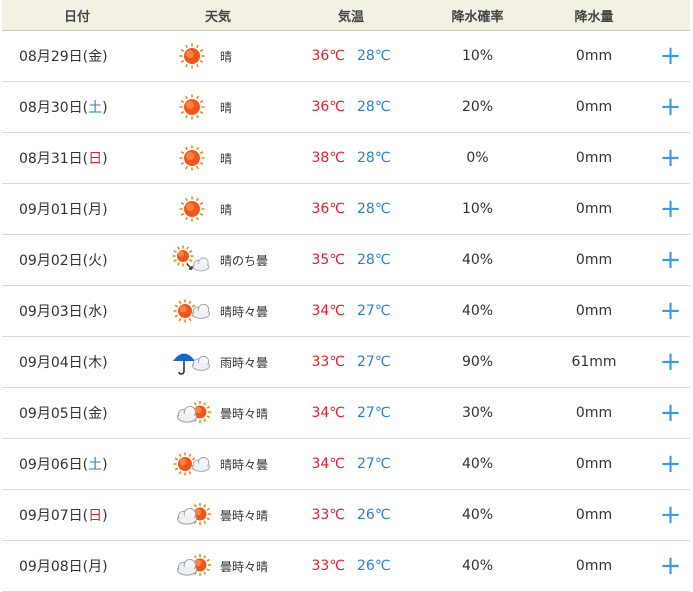 Image resolution: width=693 pixels, height=592 pixels. Describe the element at coordinates (477, 362) in the screenshot. I see `precip-prob-cell: 90%` at that location.